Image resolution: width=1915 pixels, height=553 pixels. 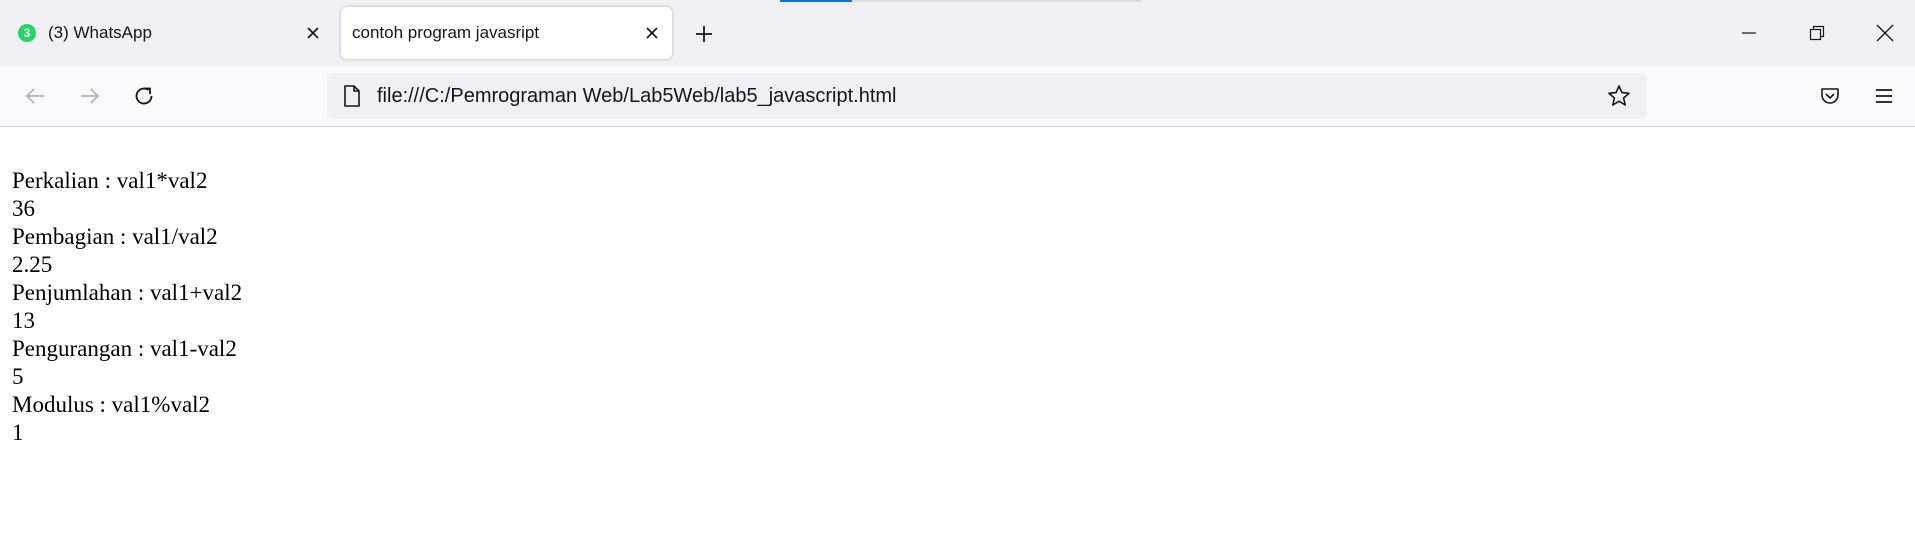 What do you see at coordinates (23, 208) in the screenshot?
I see `result-value-multiply: 36` at bounding box center [23, 208].